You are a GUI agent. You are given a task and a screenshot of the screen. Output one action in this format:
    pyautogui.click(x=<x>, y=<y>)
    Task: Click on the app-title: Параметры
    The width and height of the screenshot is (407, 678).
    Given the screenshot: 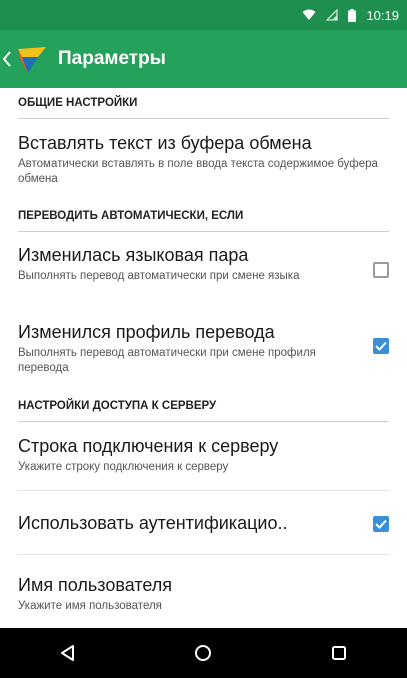 What is the action you would take?
    pyautogui.click(x=112, y=58)
    